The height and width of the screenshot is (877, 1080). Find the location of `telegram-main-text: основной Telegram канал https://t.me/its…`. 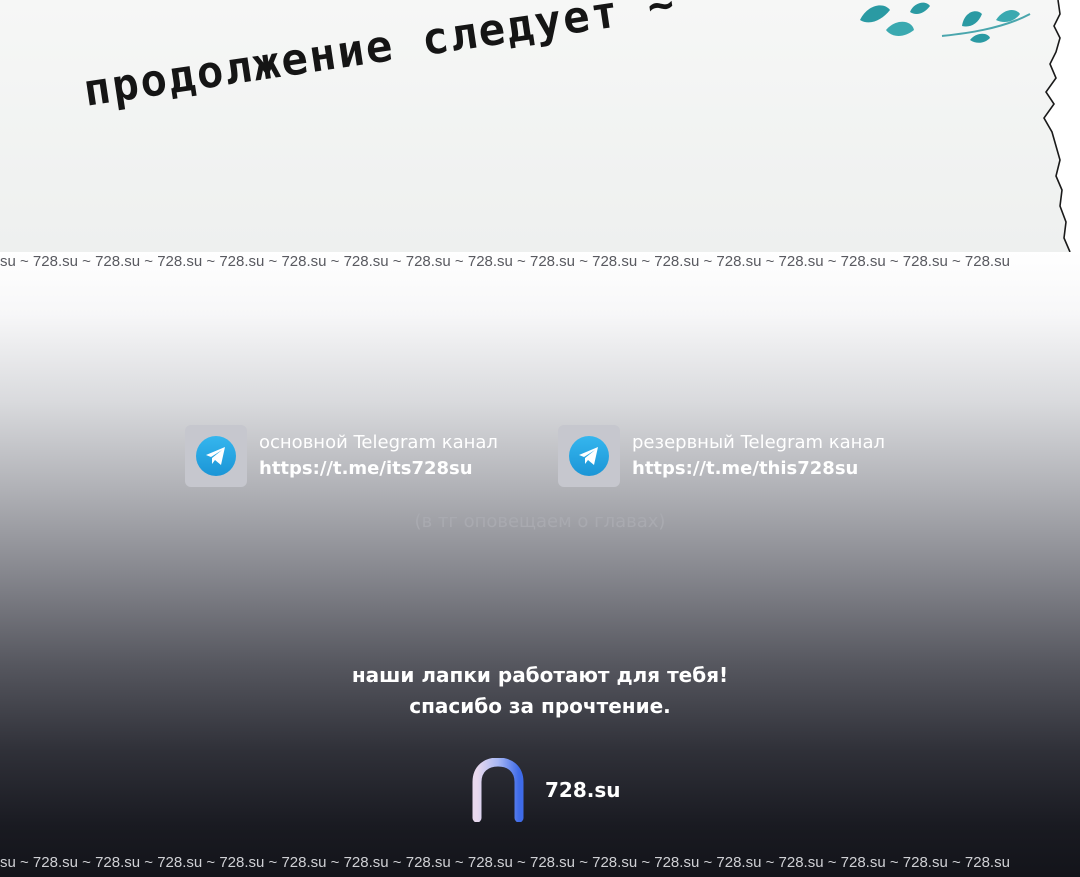

telegram-main-text: основной Telegram канал https://t.me/its… is located at coordinates (378, 456).